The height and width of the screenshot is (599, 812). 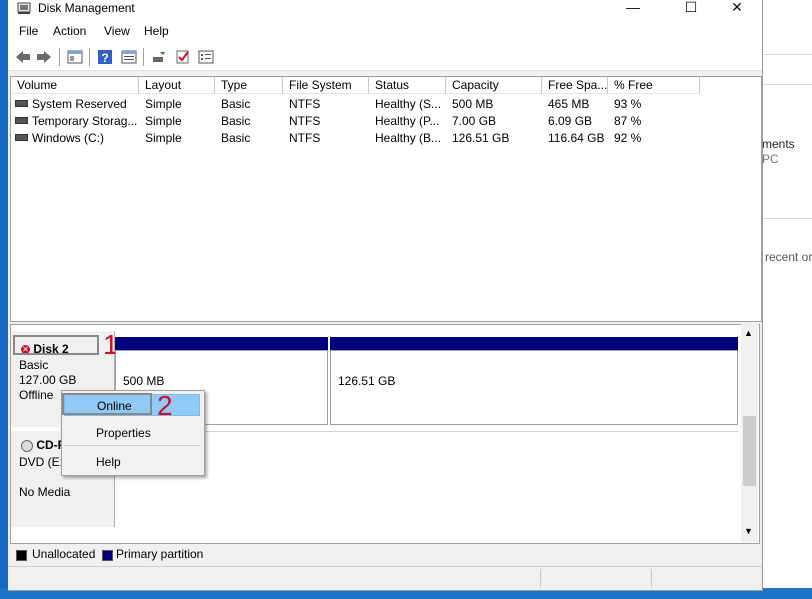 What do you see at coordinates (160, 554) in the screenshot?
I see `legend-label-primary: Primary partition` at bounding box center [160, 554].